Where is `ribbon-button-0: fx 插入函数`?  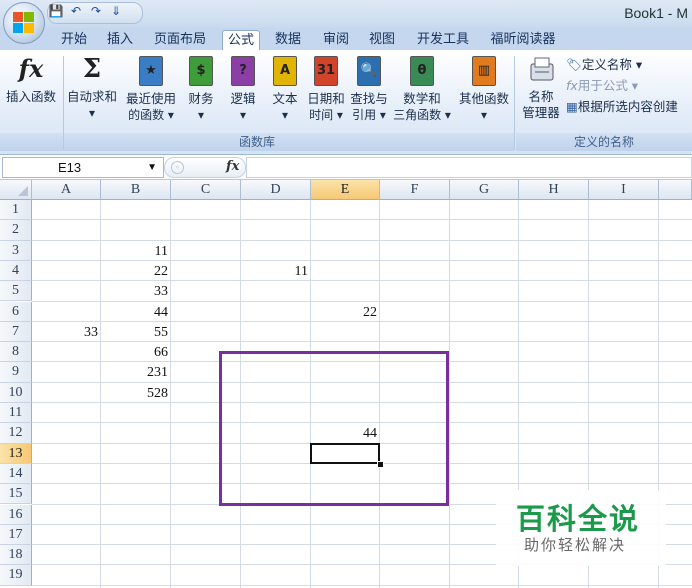 ribbon-button-0: fx 插入函数 is located at coordinates (31, 79).